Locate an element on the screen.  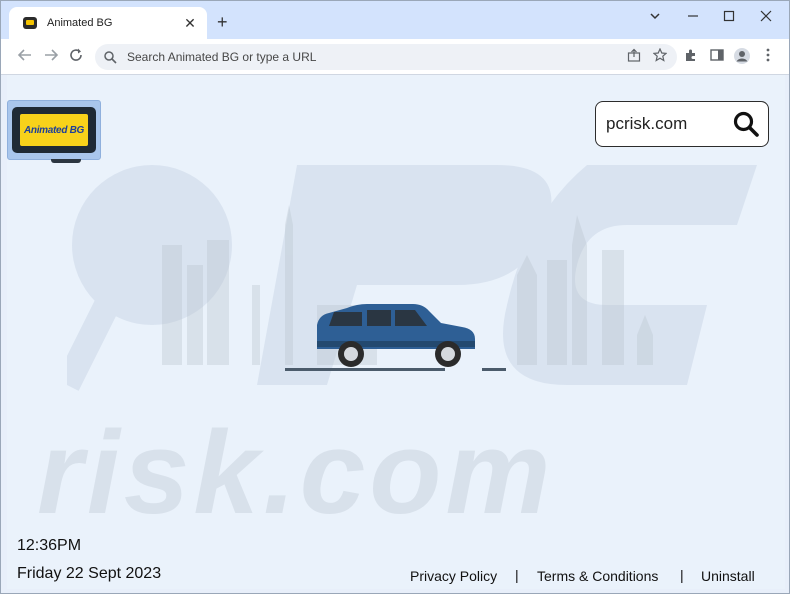
extensions-icon is located at coordinates (691, 57).